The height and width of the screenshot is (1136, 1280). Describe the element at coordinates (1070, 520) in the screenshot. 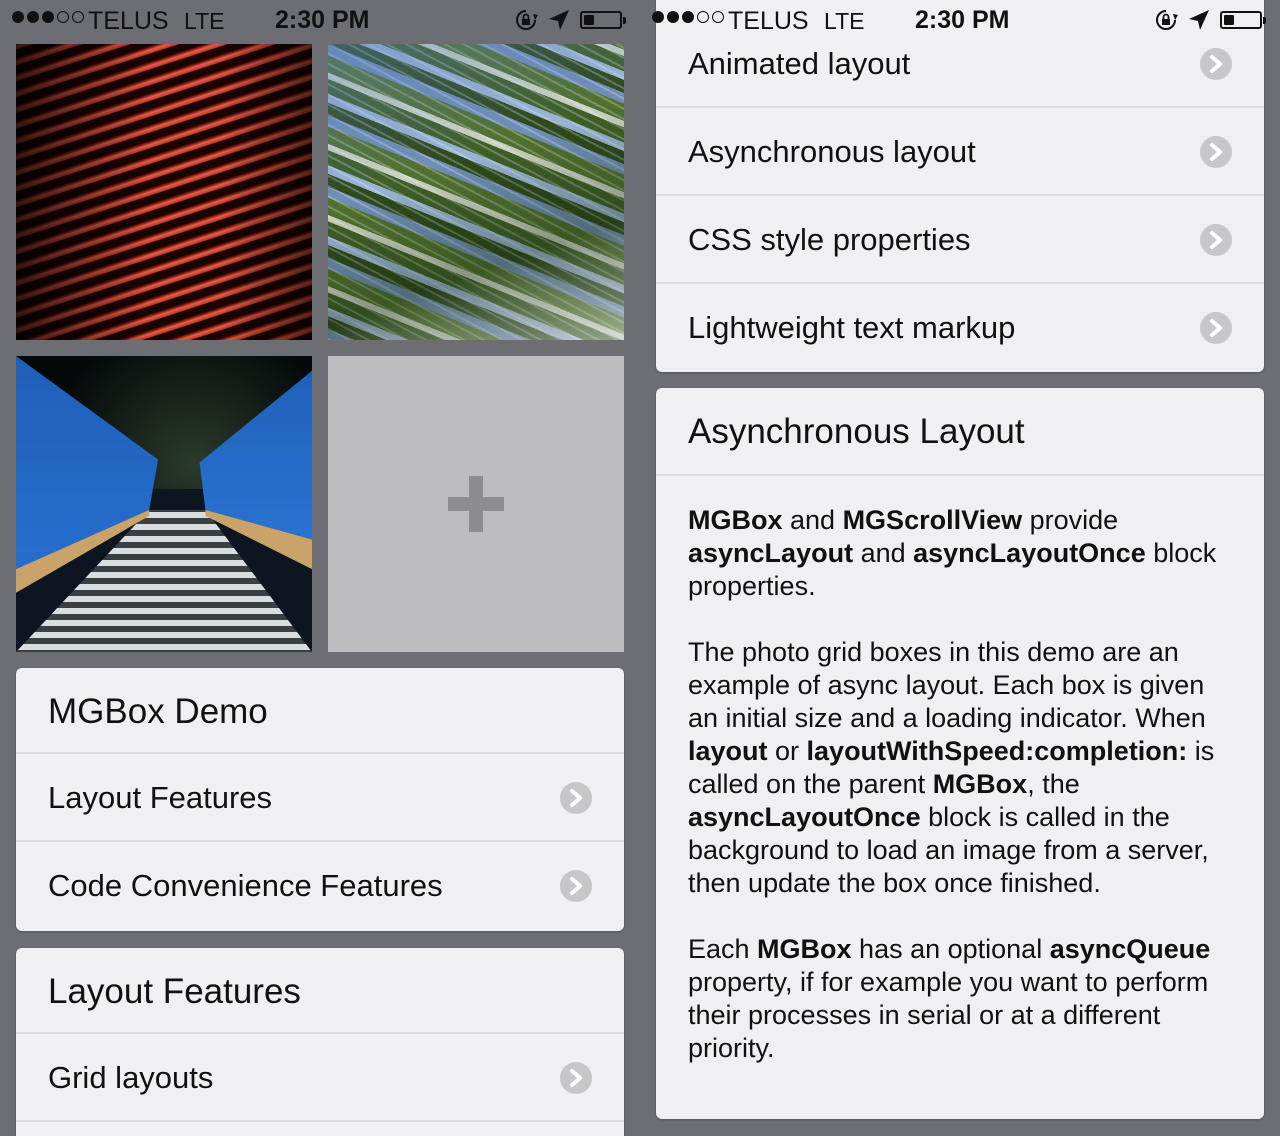

I see `text-run: provide` at that location.